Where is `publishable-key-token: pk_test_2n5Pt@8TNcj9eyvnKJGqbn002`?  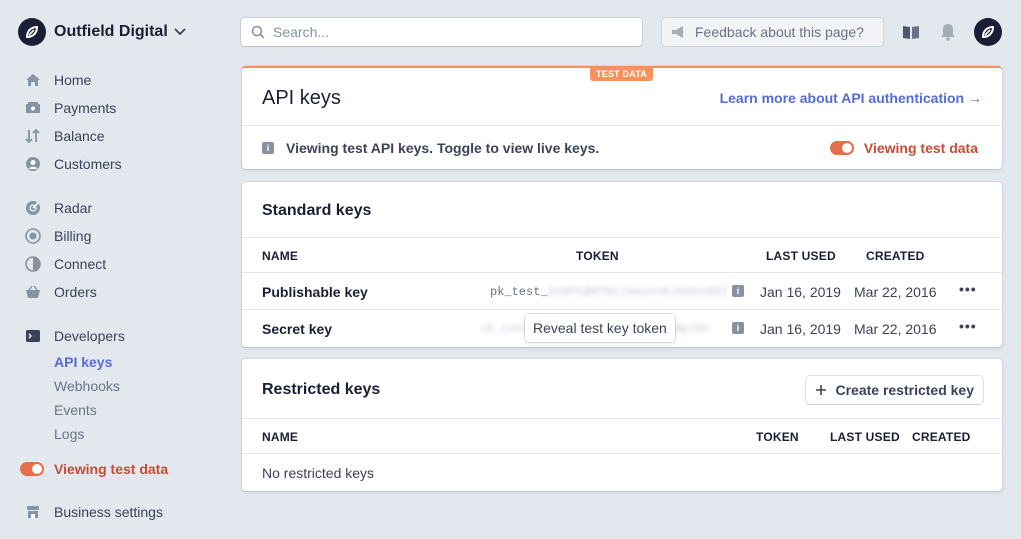
publishable-key-token: pk_test_2n5Pt@8TNcj9eyvnKJGqbn002 is located at coordinates (609, 292).